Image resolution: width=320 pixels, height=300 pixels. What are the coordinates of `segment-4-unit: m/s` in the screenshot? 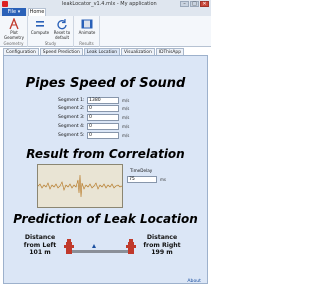 It's located at (126, 126).